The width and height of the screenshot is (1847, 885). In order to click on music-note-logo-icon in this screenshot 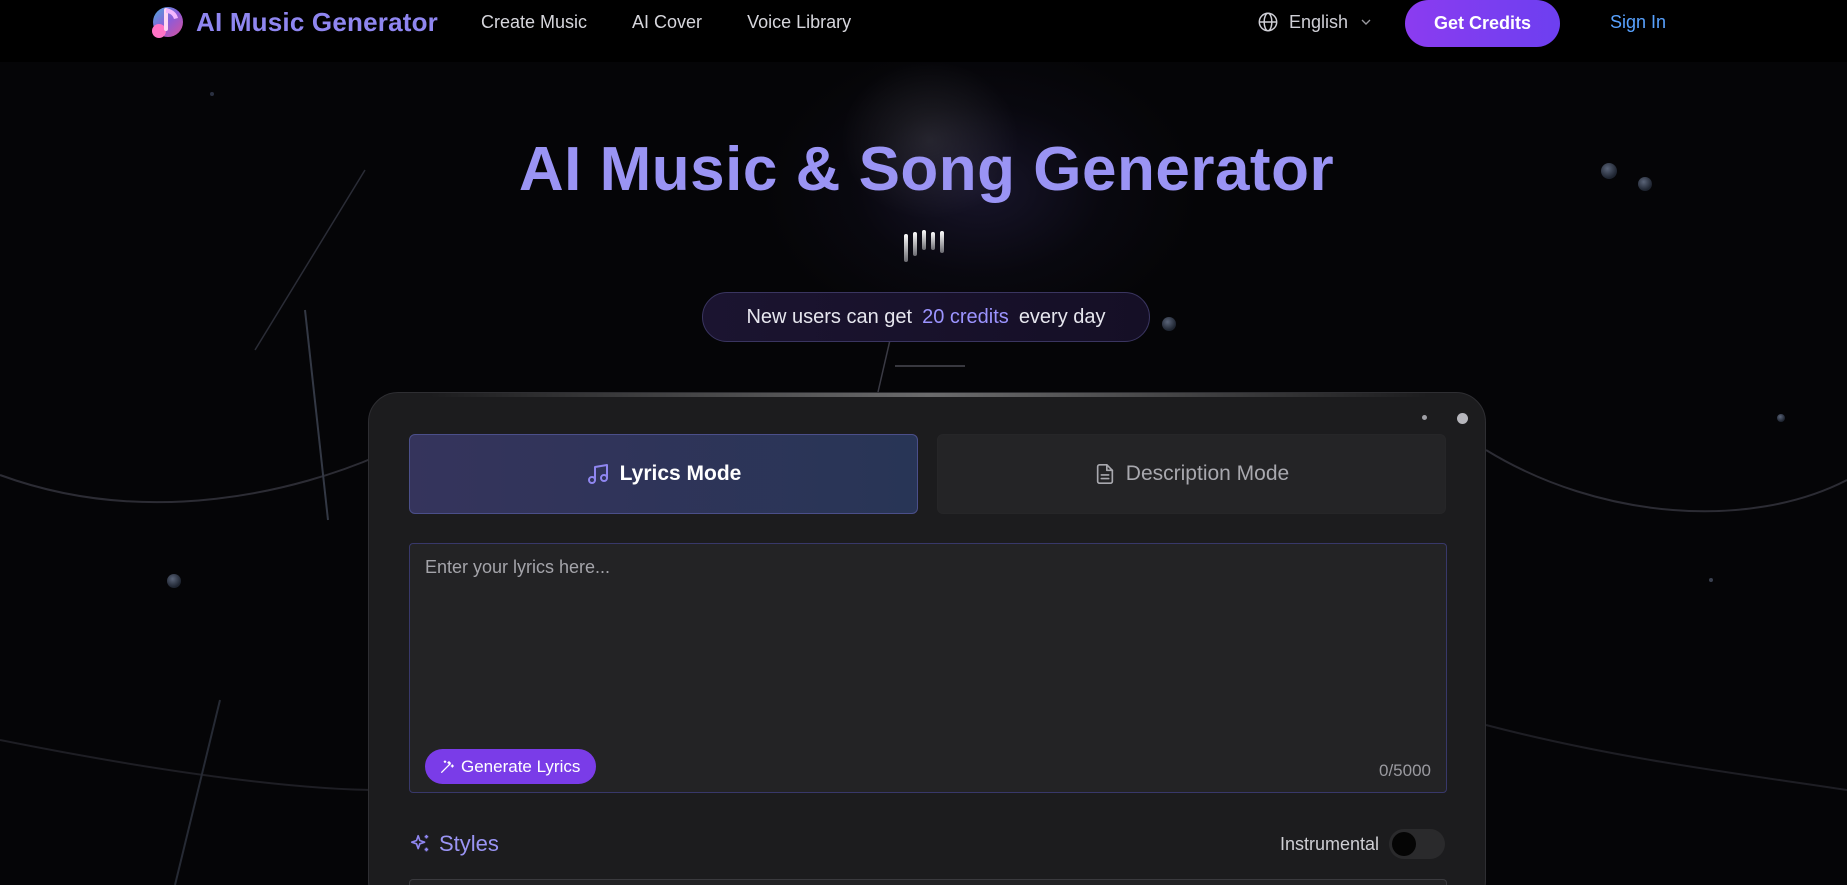, I will do `click(167, 22)`.